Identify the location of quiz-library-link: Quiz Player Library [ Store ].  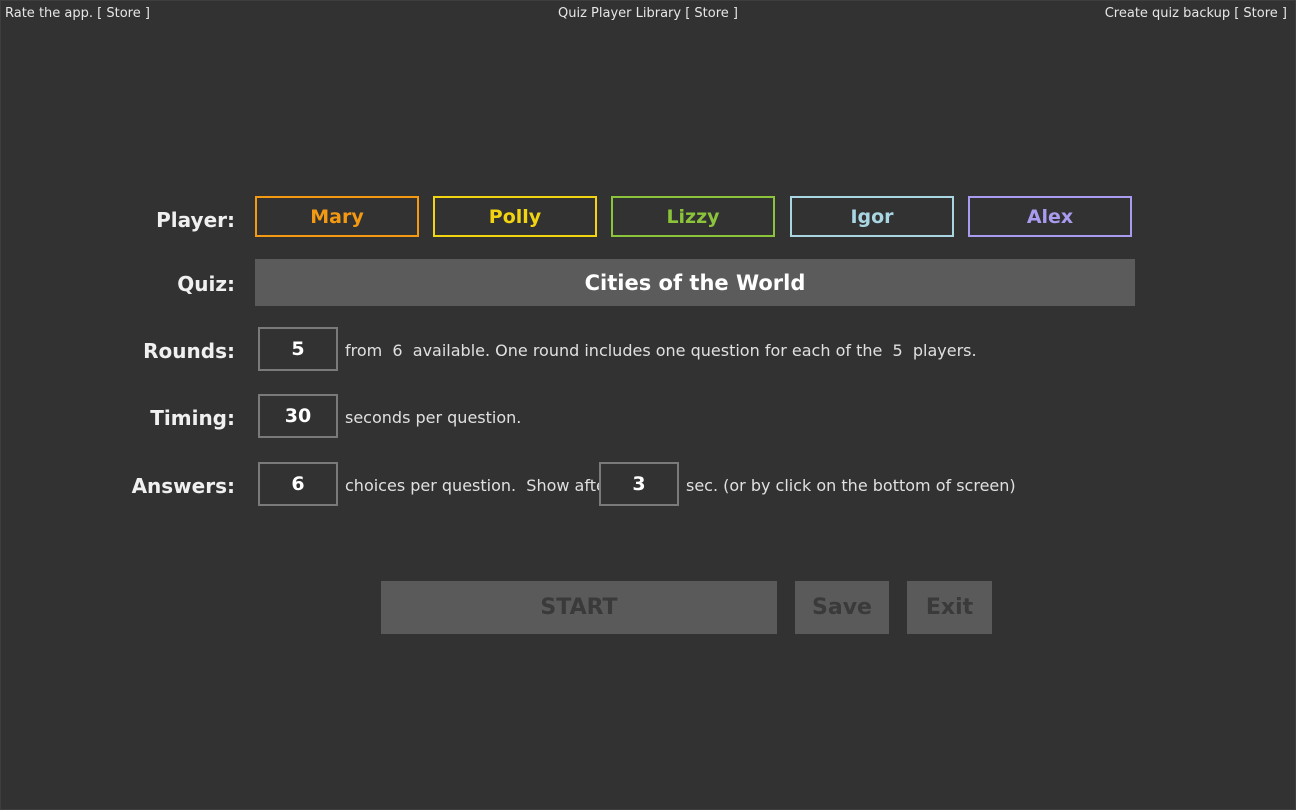
(648, 13).